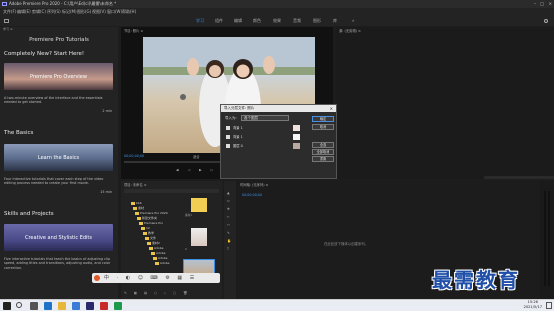 The width and height of the screenshot is (554, 311). Describe the element at coordinates (550, 4) in the screenshot. I see `close-icon: ×` at that location.